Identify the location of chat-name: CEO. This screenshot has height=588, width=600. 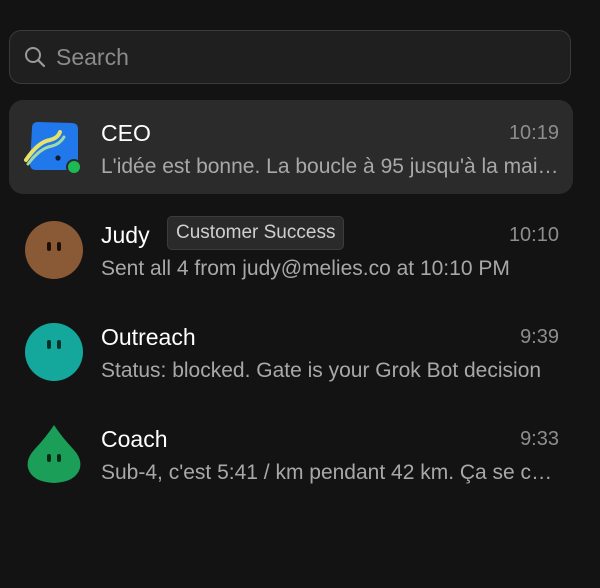
(126, 133).